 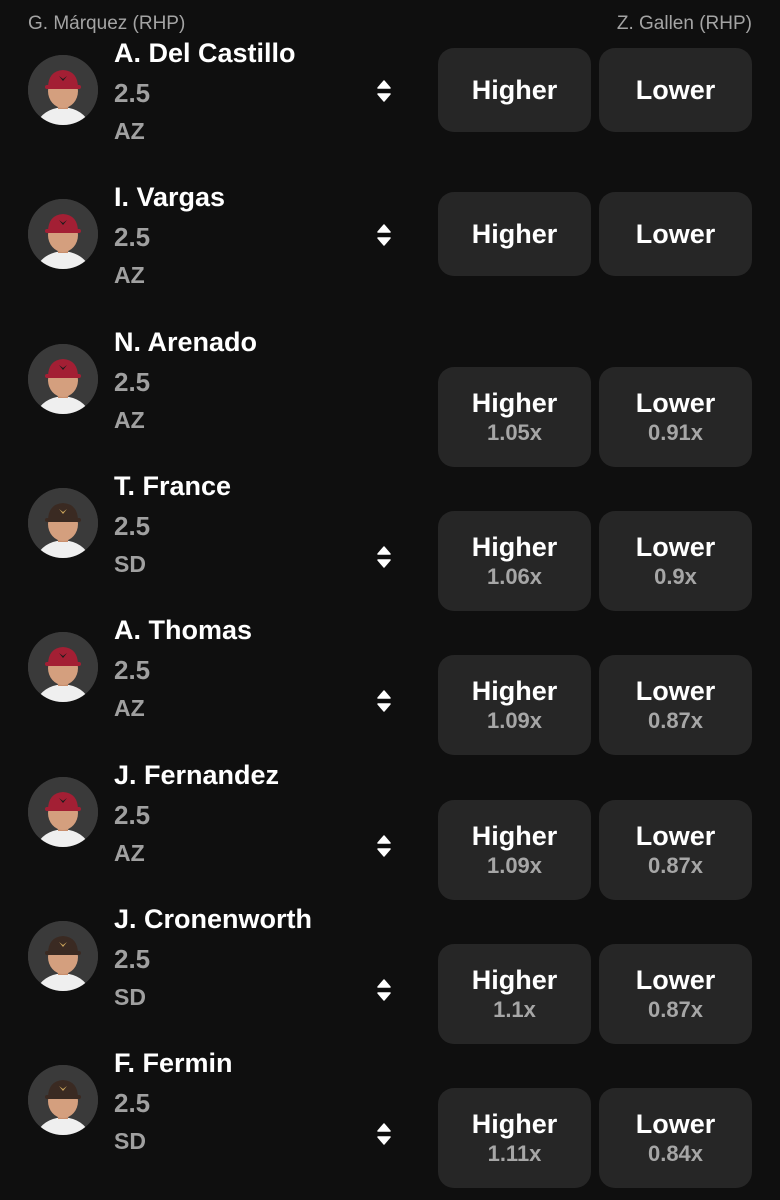 I want to click on player-row: A. Thomas 2.5 AZ Higher 1.09x Lower 0.87x, so click(x=390, y=685).